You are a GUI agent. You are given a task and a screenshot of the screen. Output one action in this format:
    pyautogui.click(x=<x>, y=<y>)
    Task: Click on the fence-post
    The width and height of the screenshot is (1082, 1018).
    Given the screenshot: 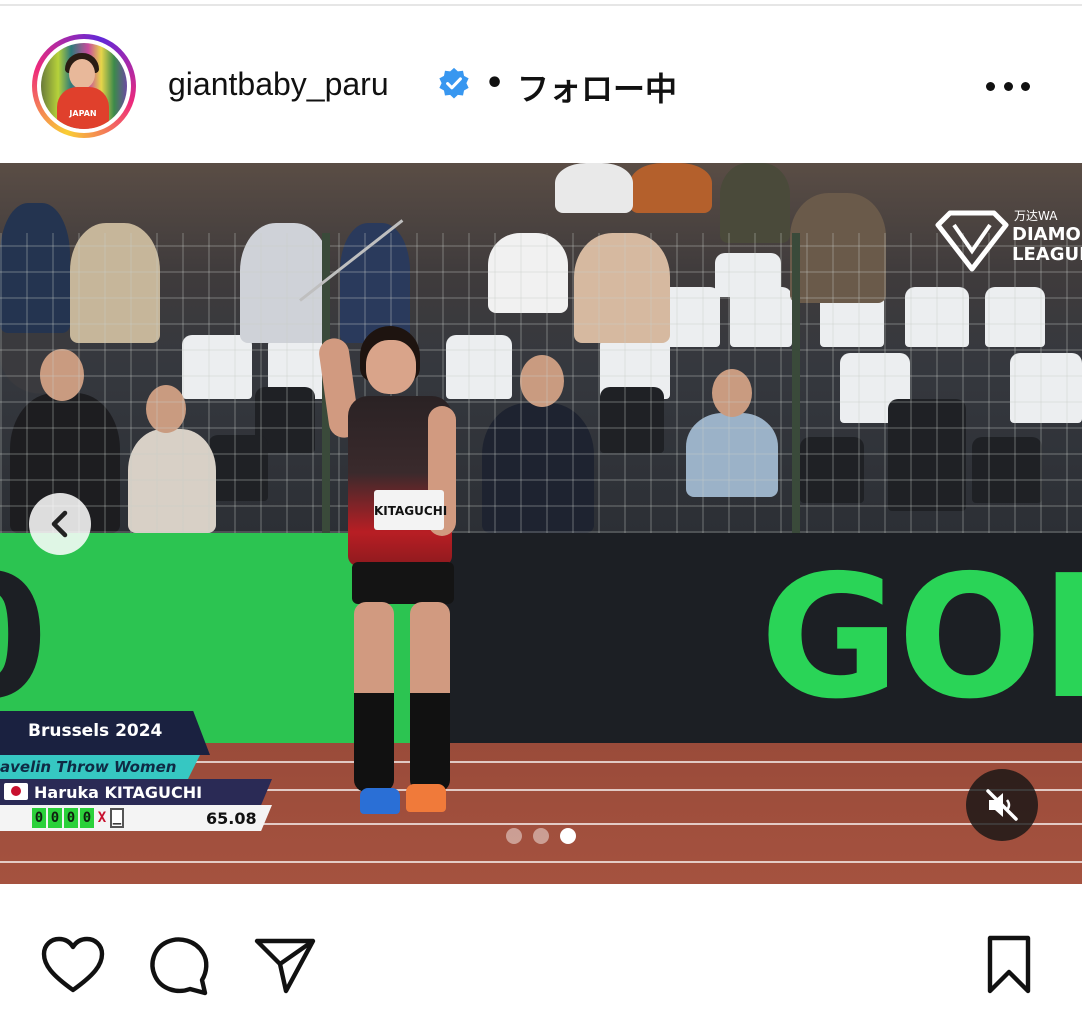 What is the action you would take?
    pyautogui.click(x=796, y=383)
    